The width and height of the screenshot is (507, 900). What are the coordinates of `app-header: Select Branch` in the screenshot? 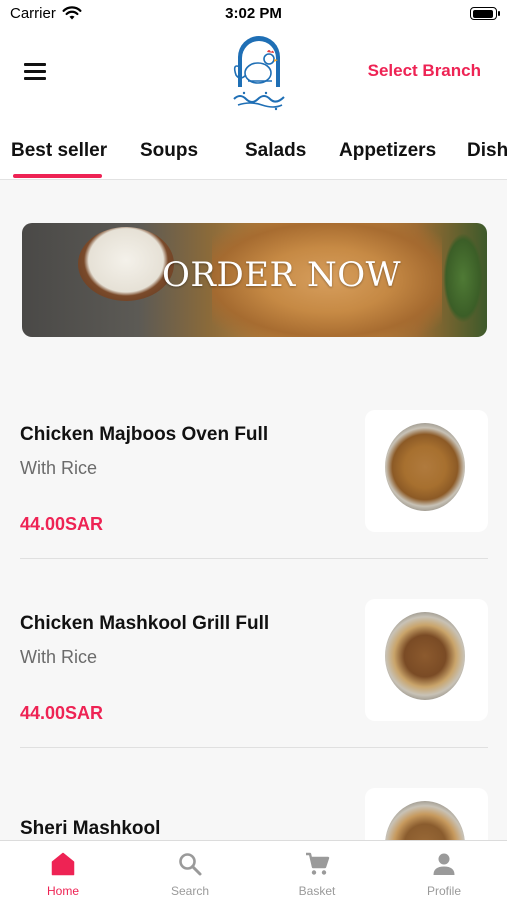 It's located at (253, 76).